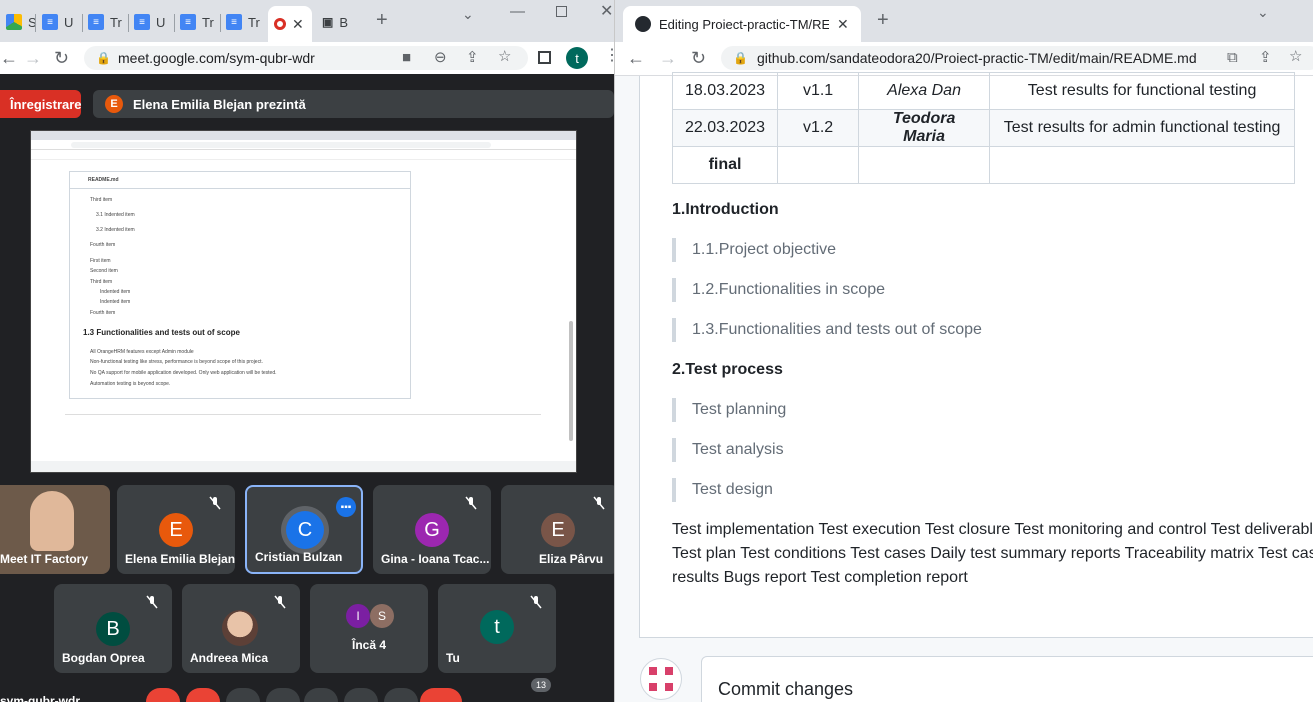 Image resolution: width=1313 pixels, height=702 pixels. Describe the element at coordinates (163, 695) in the screenshot. I see `mic-toggle-button` at that location.